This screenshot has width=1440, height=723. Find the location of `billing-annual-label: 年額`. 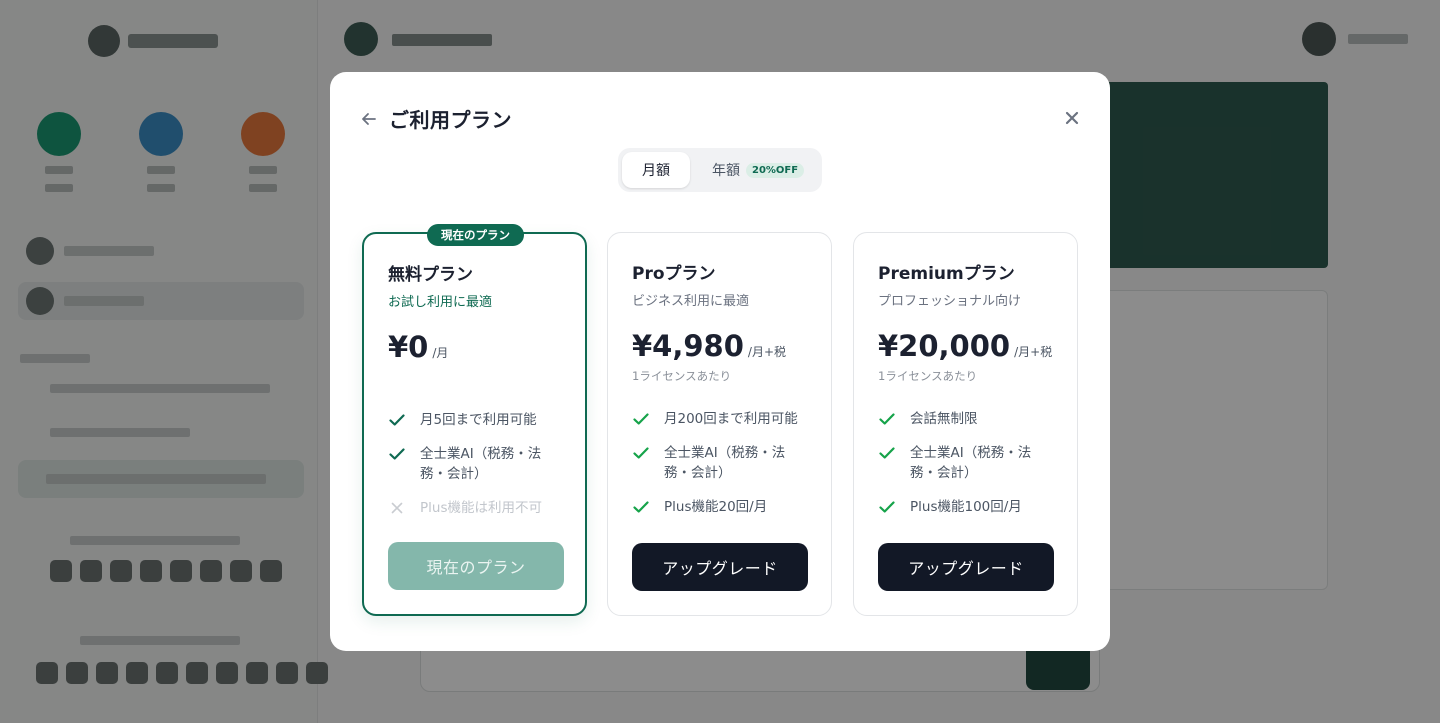

billing-annual-label: 年額 is located at coordinates (726, 171).